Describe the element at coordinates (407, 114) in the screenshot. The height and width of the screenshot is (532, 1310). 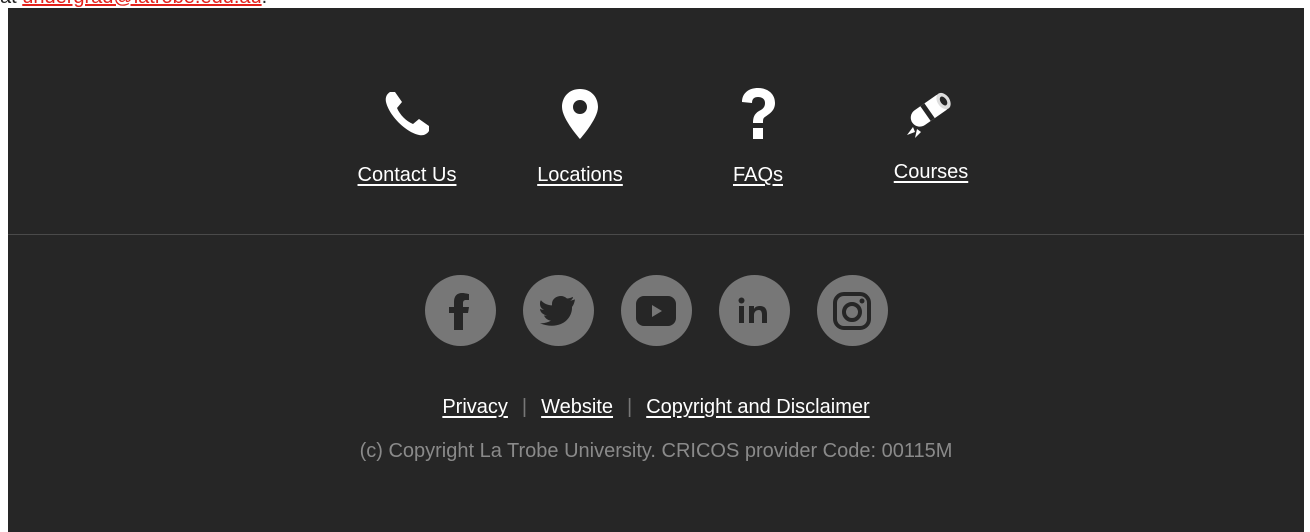
I see `phone-icon` at that location.